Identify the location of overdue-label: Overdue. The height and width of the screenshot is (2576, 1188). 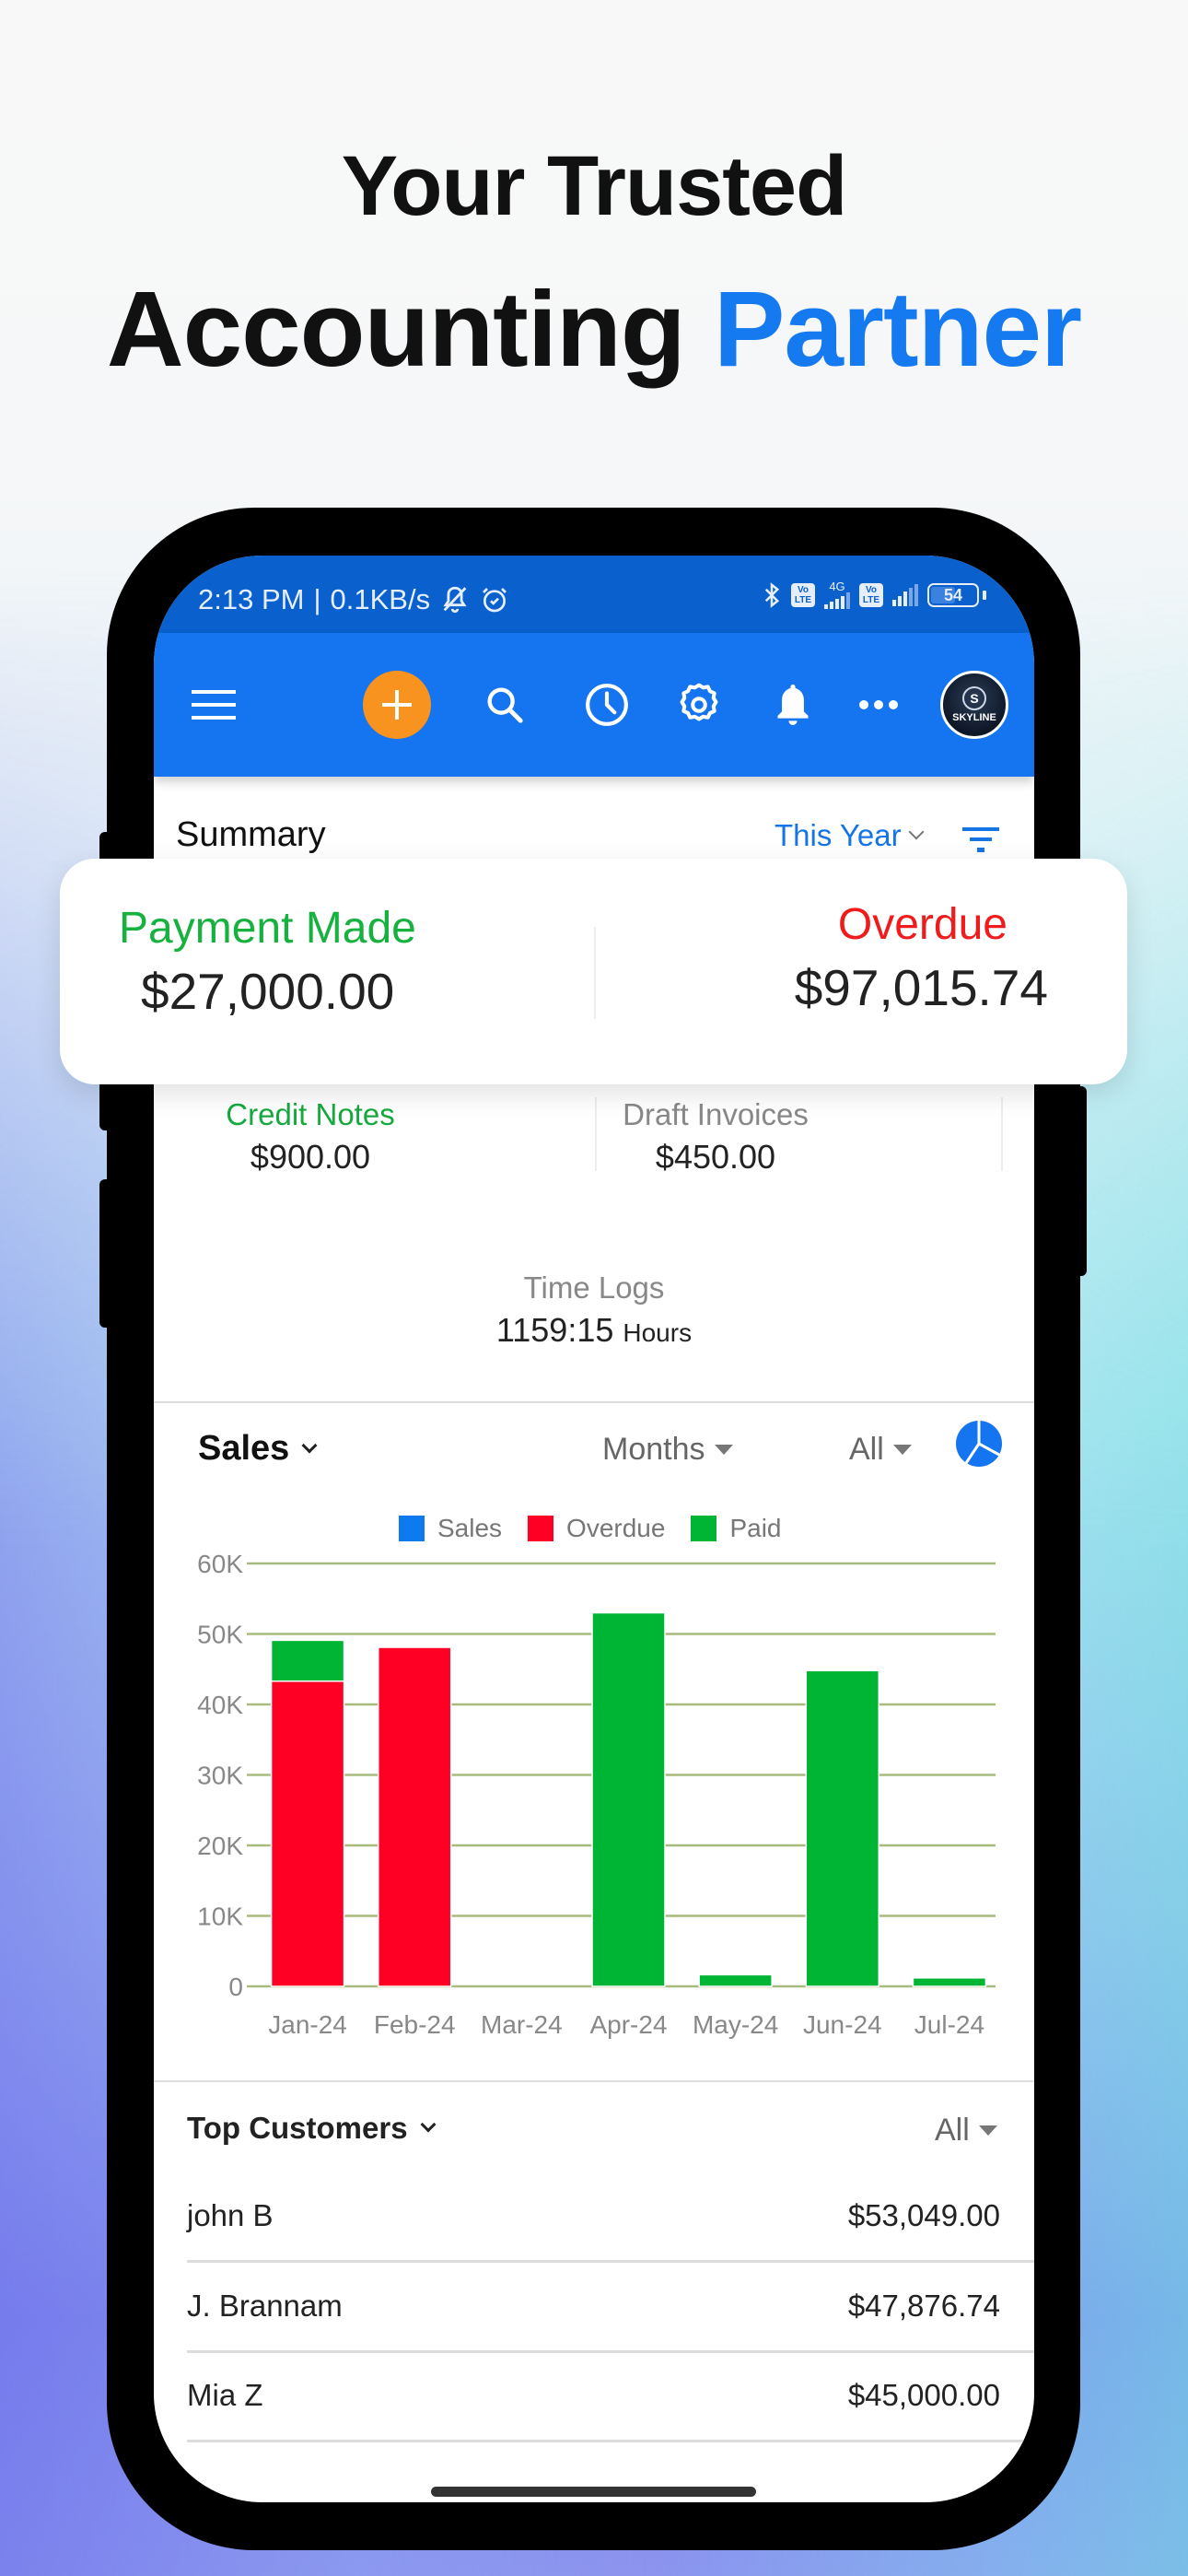
(922, 924).